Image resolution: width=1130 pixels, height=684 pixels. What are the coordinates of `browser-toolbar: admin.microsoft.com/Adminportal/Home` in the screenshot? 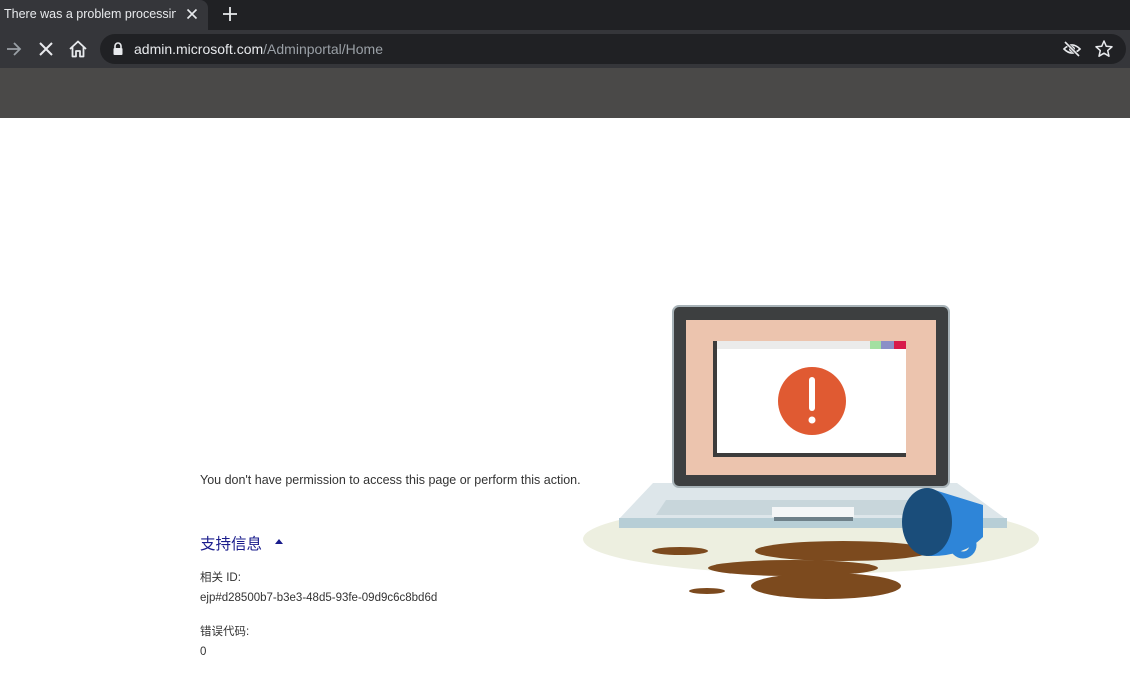 It's located at (565, 49).